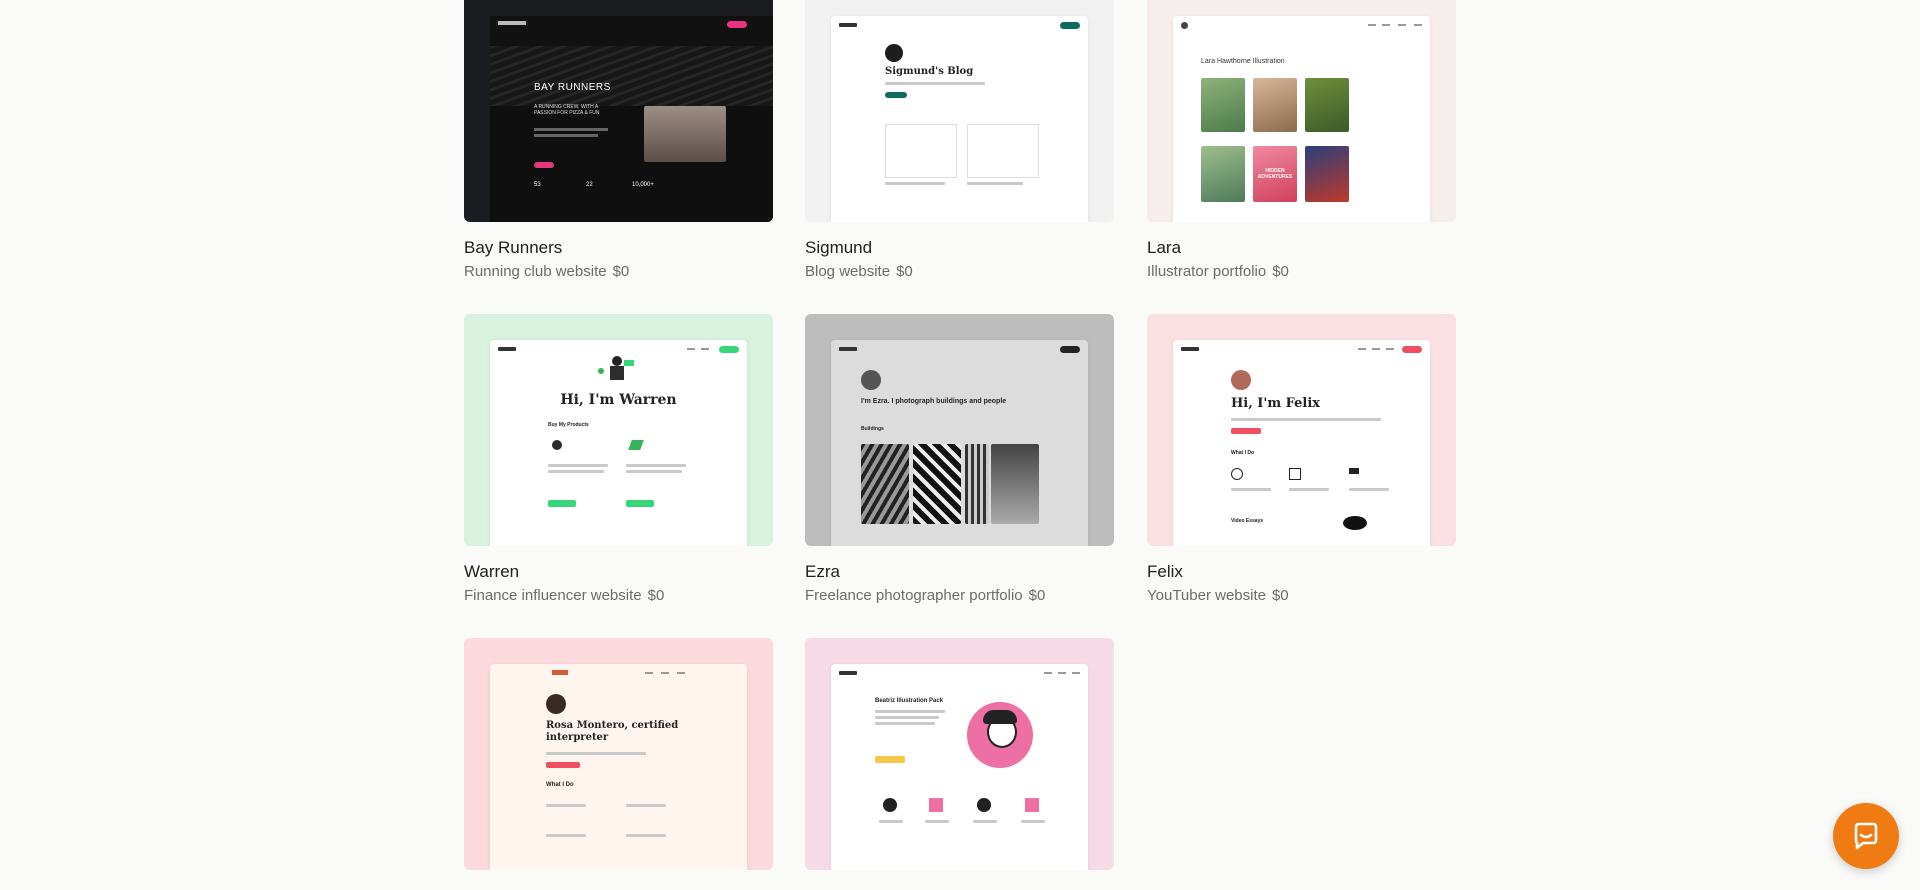 The width and height of the screenshot is (1920, 890). I want to click on template-category: Illustrator portfolio, so click(1207, 271).